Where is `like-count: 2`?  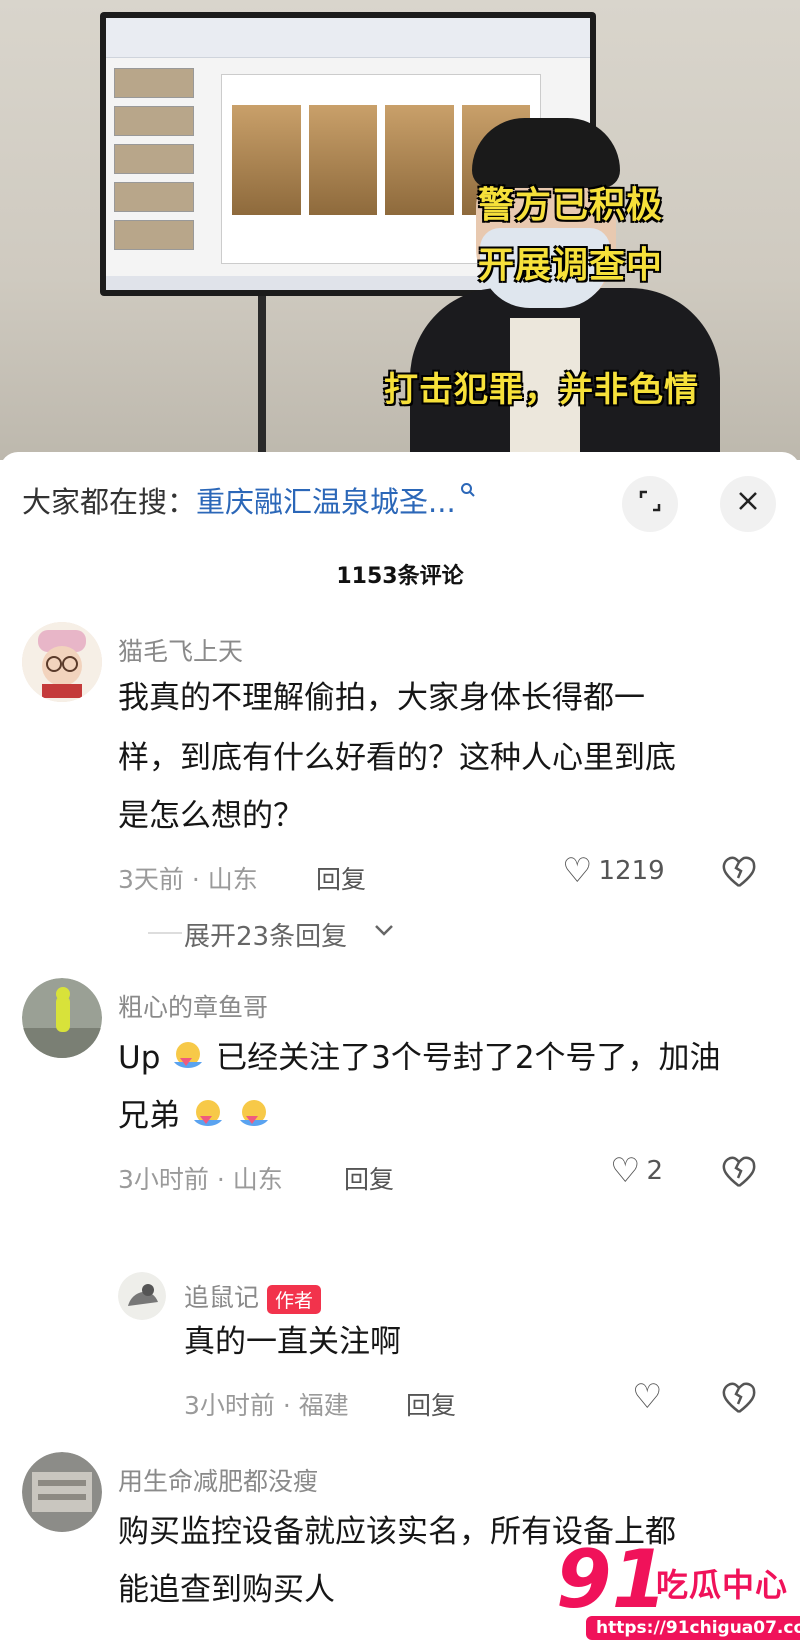
like-count: 2 is located at coordinates (655, 1171).